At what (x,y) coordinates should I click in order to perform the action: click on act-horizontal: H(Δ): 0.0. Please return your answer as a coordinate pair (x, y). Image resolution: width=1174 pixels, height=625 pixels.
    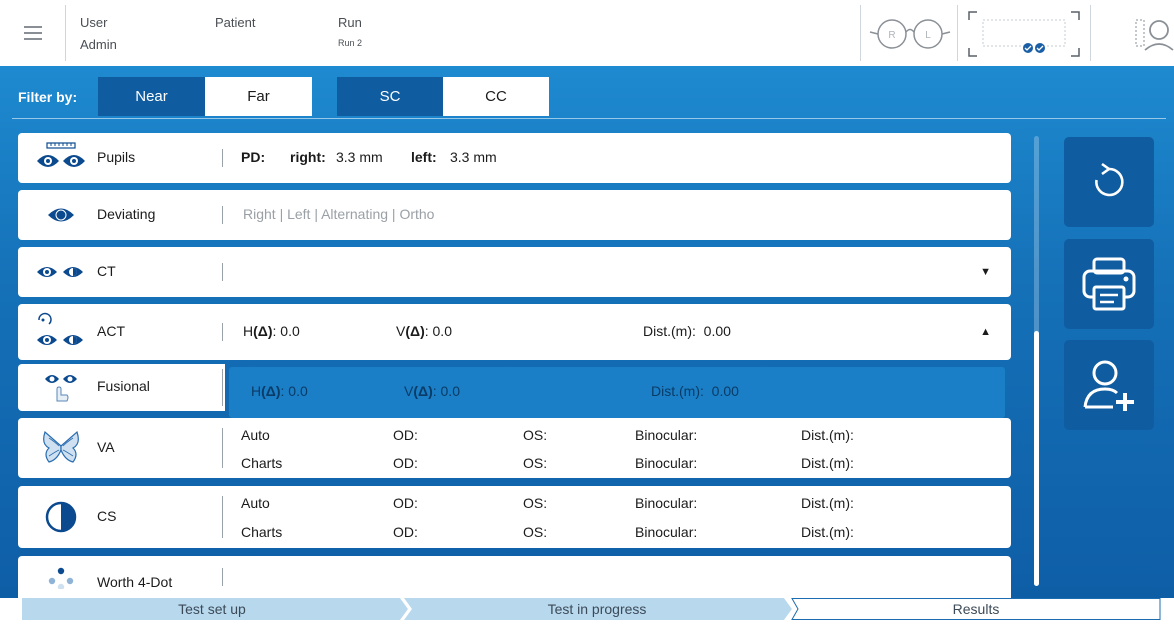
    Looking at the image, I should click on (271, 331).